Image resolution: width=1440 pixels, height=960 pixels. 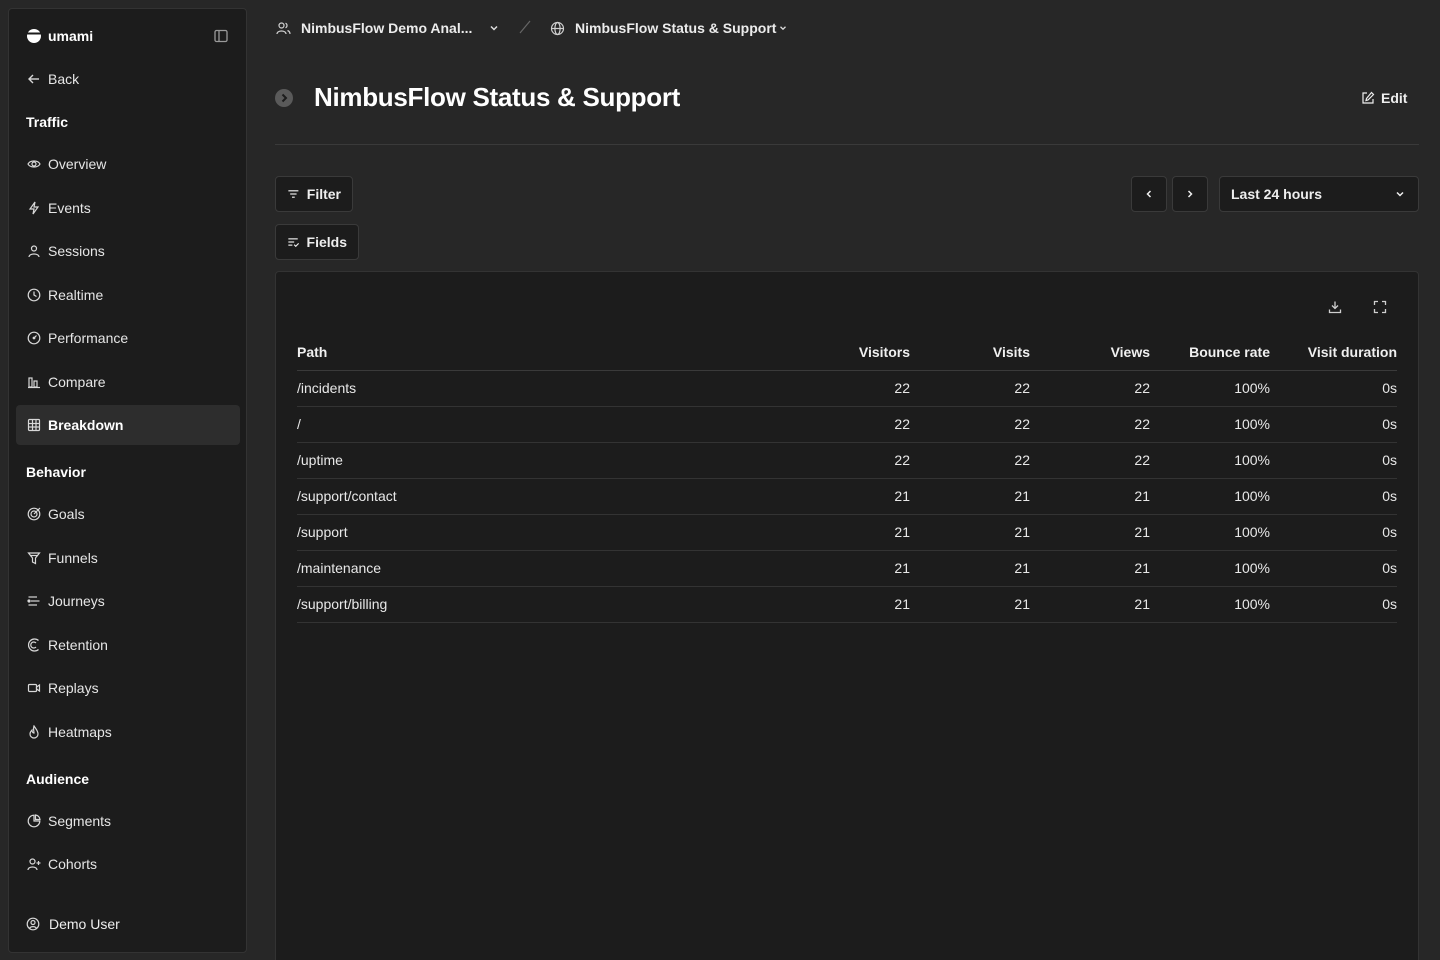 What do you see at coordinates (34, 425) in the screenshot?
I see `grid-icon` at bounding box center [34, 425].